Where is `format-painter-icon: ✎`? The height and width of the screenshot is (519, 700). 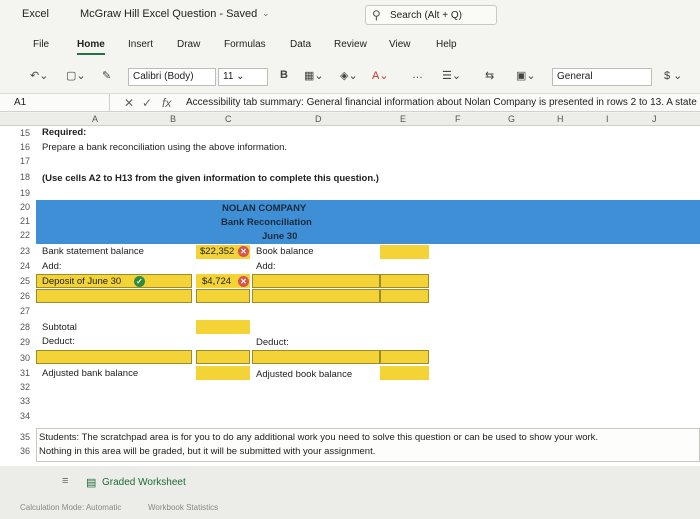 format-painter-icon: ✎ is located at coordinates (106, 75).